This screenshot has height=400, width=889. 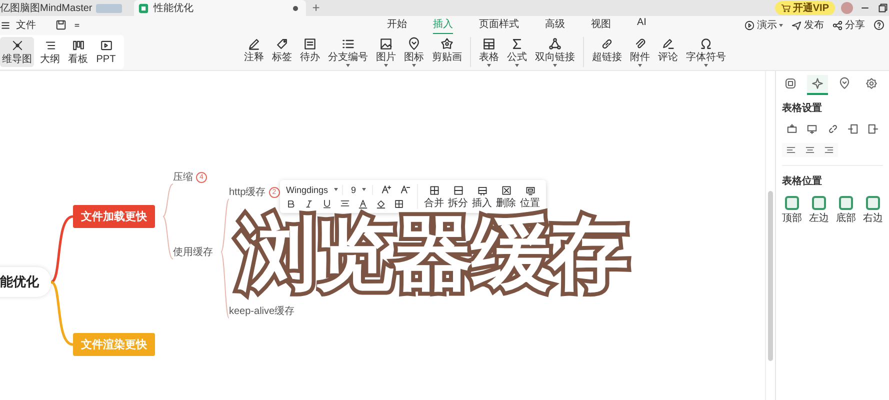 What do you see at coordinates (802, 181) in the screenshot?
I see `section-heading: 表格位置` at bounding box center [802, 181].